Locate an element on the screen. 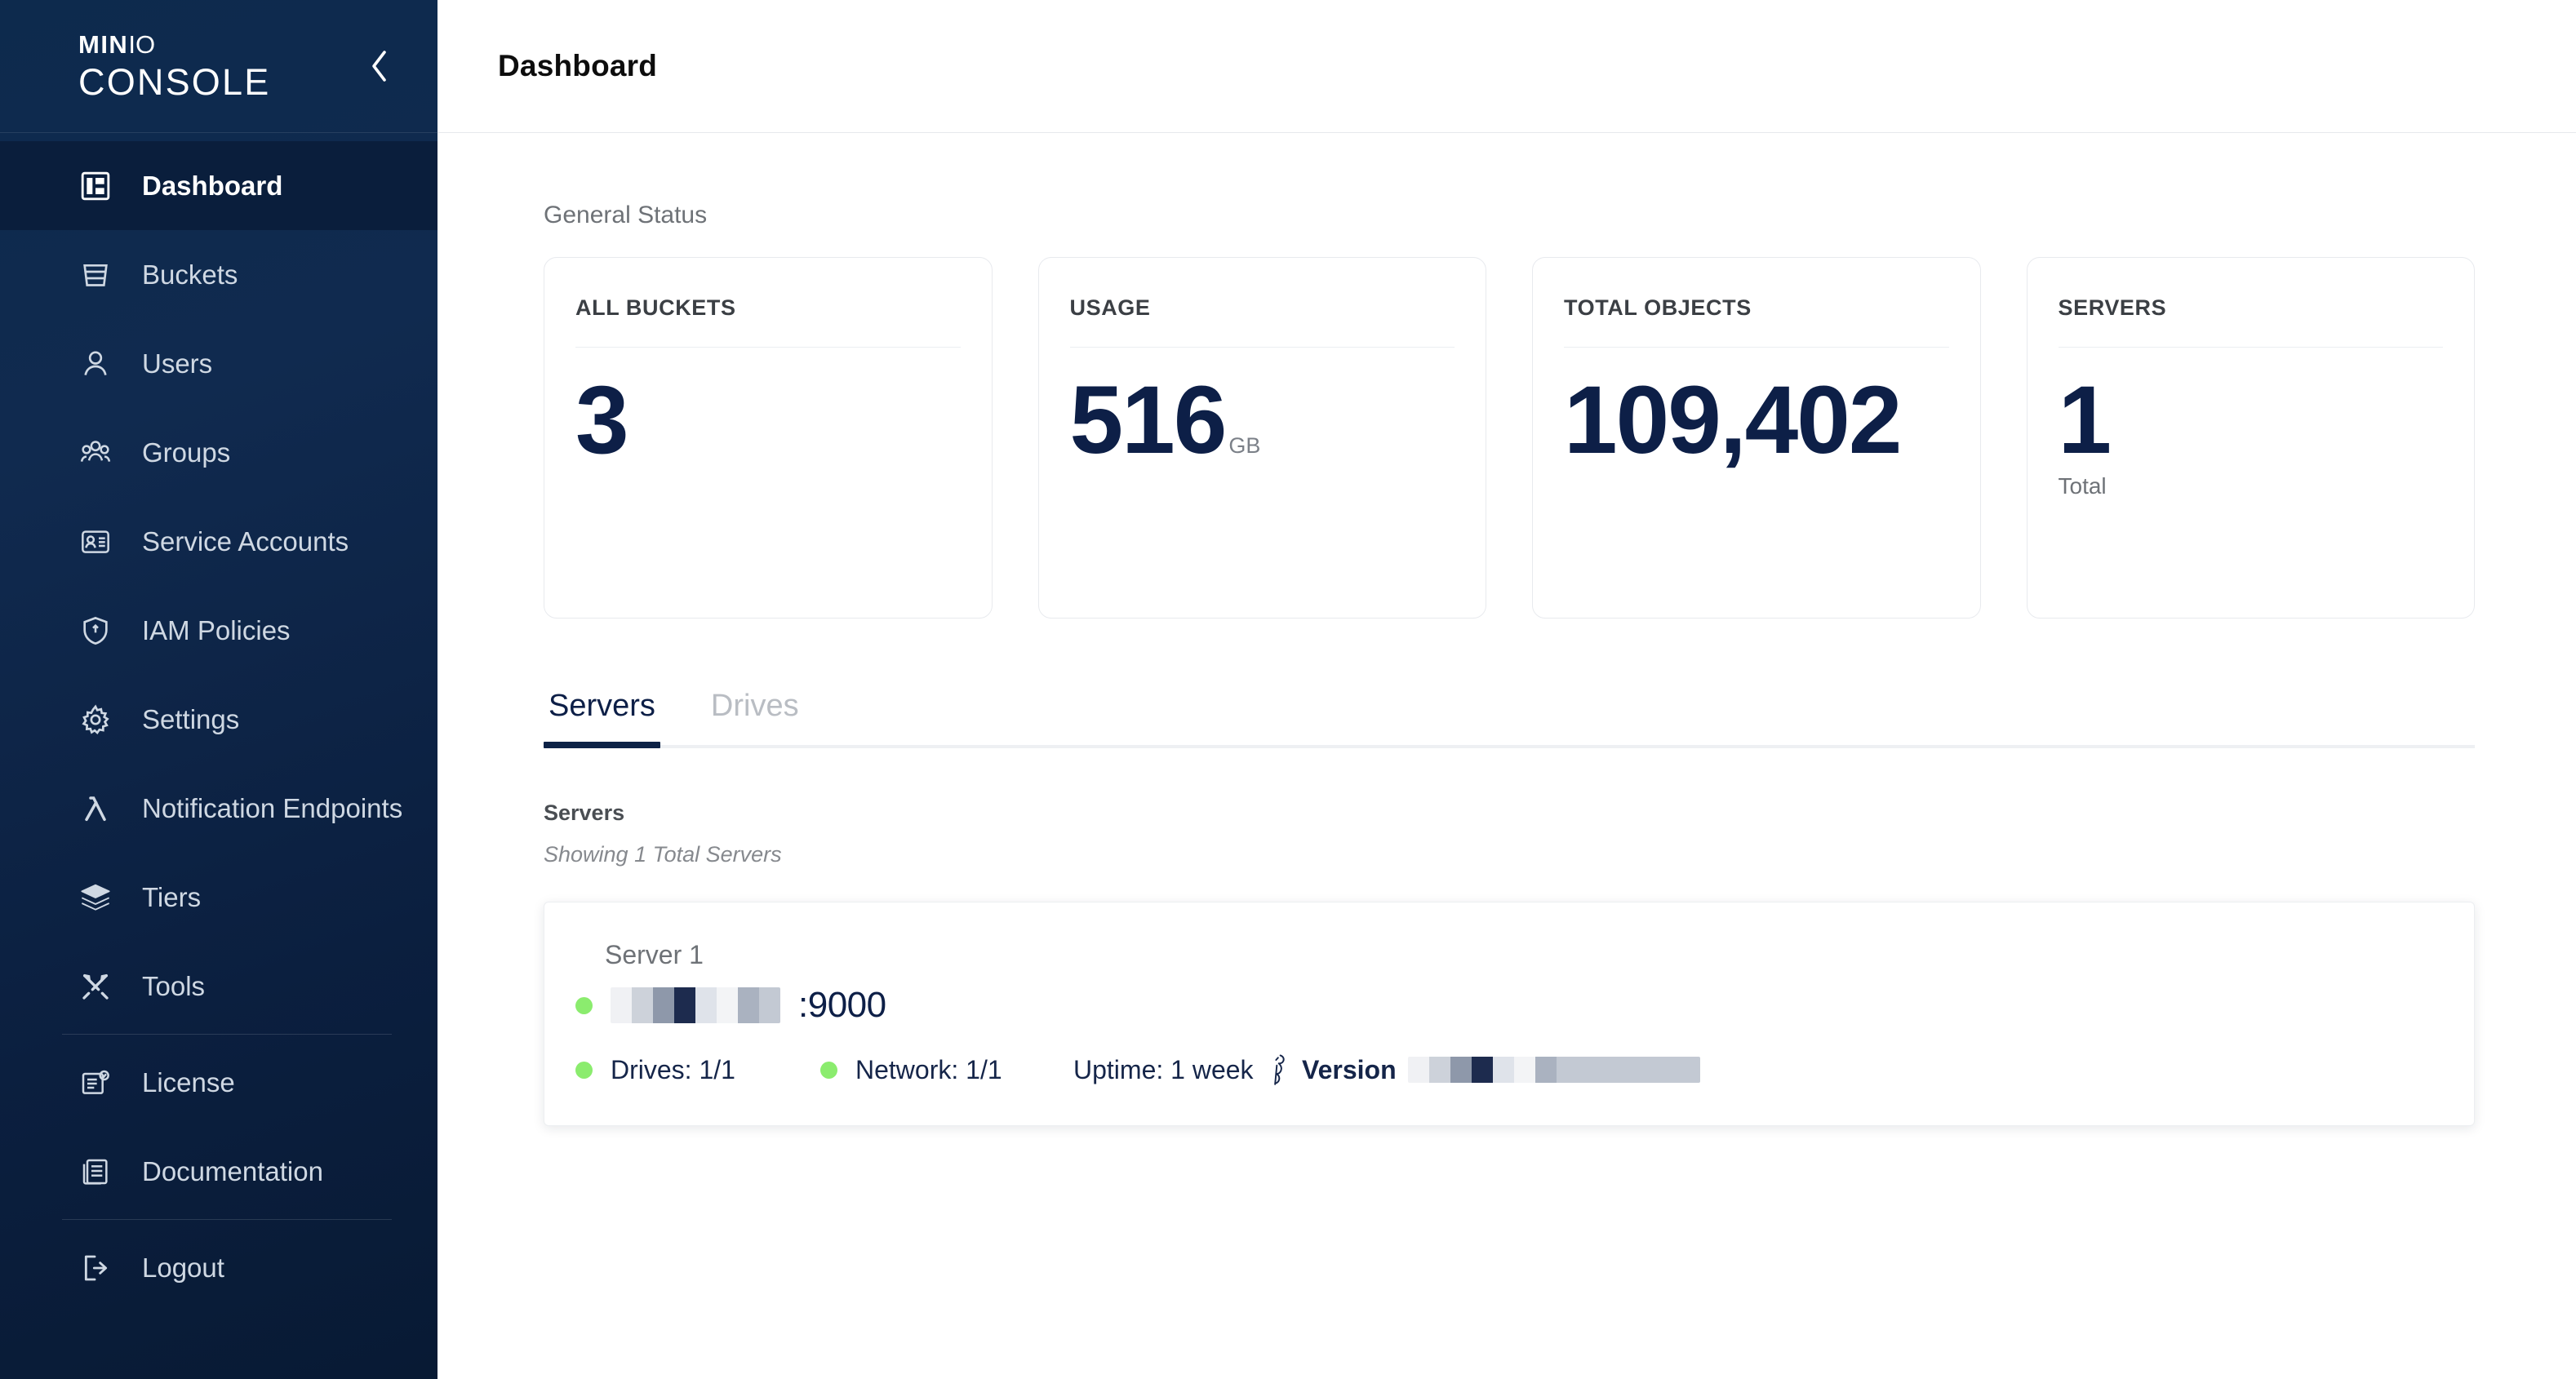  version-label: Version is located at coordinates (1349, 1069).